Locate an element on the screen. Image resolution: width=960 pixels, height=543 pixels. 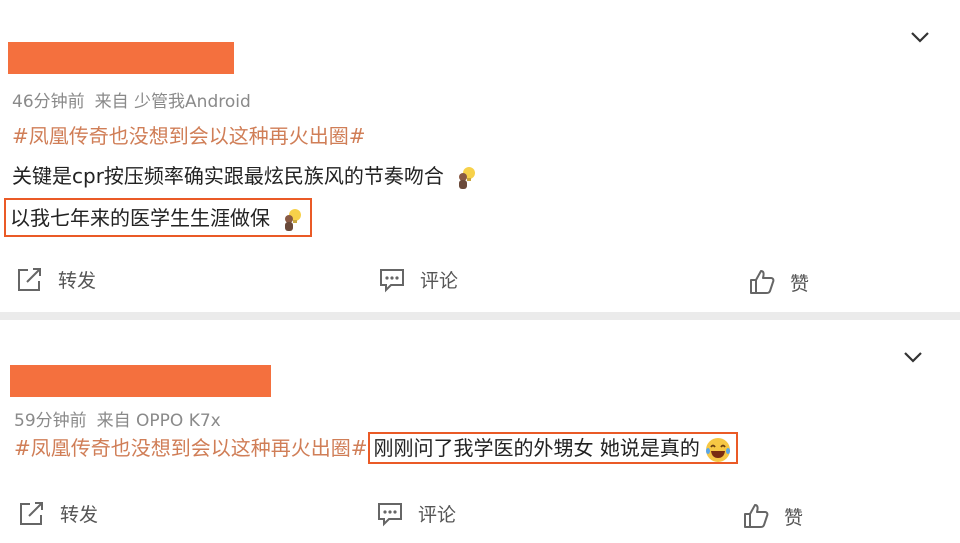
post-source: 来自 OPPO K7x is located at coordinates (158, 421).